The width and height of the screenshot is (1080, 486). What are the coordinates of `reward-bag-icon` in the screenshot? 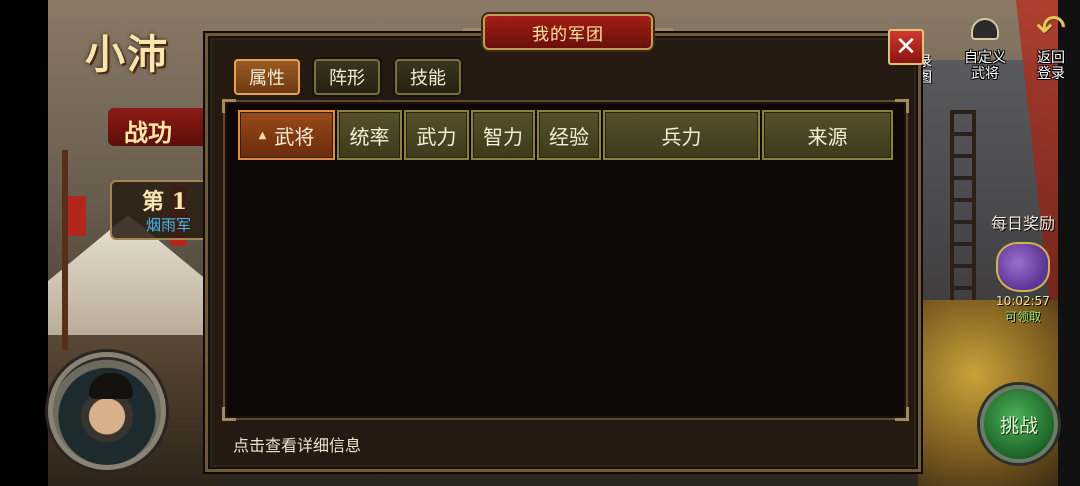 It's located at (1023, 267).